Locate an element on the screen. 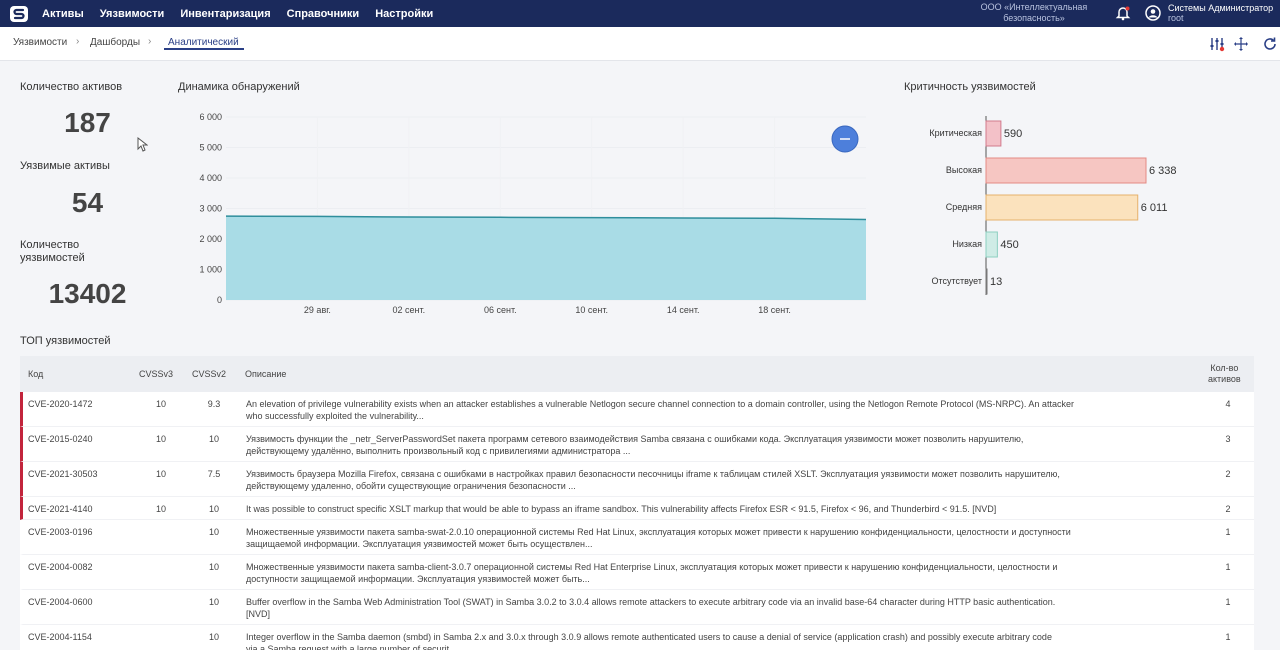  dynamics-chart-title: Динамика обнаружений is located at coordinates (239, 87).